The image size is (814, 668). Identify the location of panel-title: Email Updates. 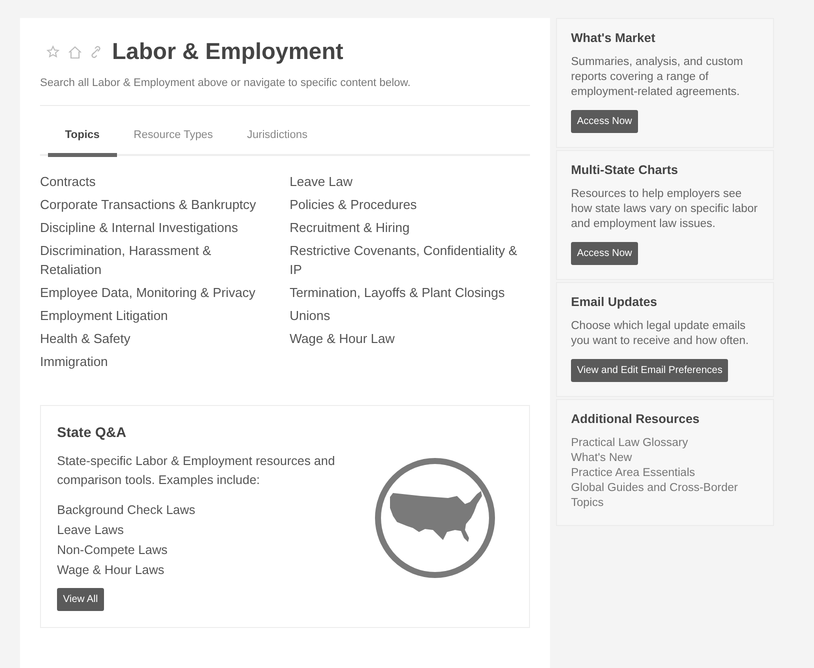
(614, 302).